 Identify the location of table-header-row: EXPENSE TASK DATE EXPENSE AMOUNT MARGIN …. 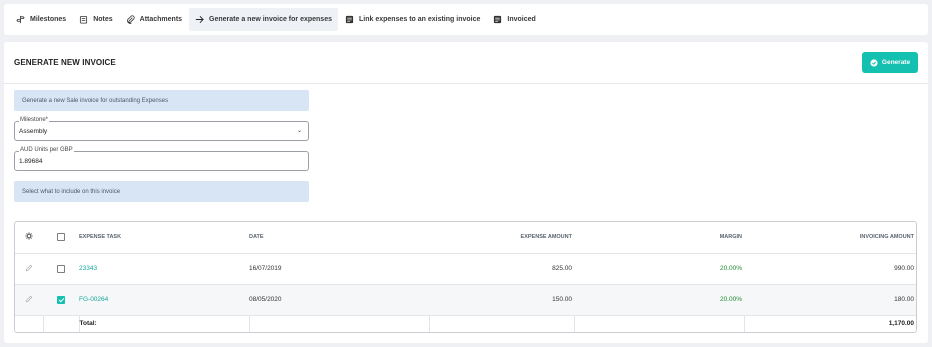
(465, 237).